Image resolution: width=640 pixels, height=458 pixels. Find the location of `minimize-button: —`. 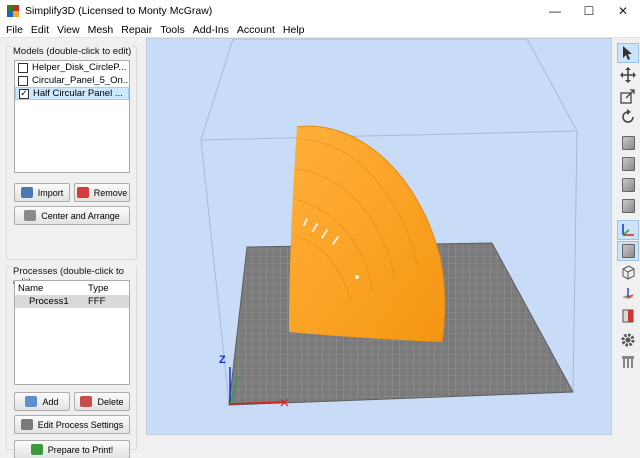

minimize-button: — is located at coordinates (555, 11).